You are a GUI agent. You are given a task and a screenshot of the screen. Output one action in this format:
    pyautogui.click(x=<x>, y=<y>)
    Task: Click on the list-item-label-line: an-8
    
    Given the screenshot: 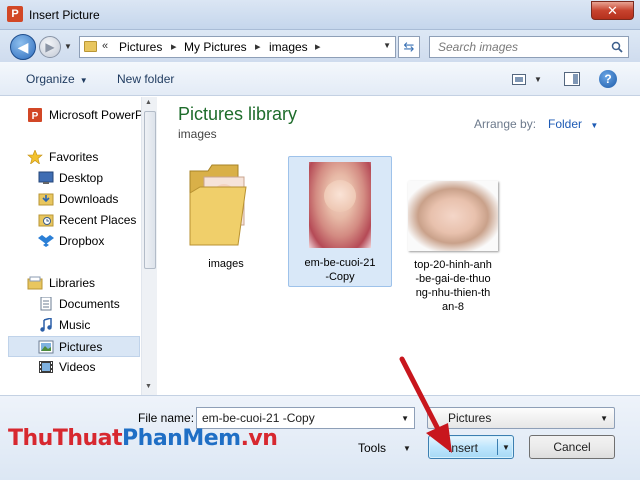 What is the action you would take?
    pyautogui.click(x=453, y=307)
    